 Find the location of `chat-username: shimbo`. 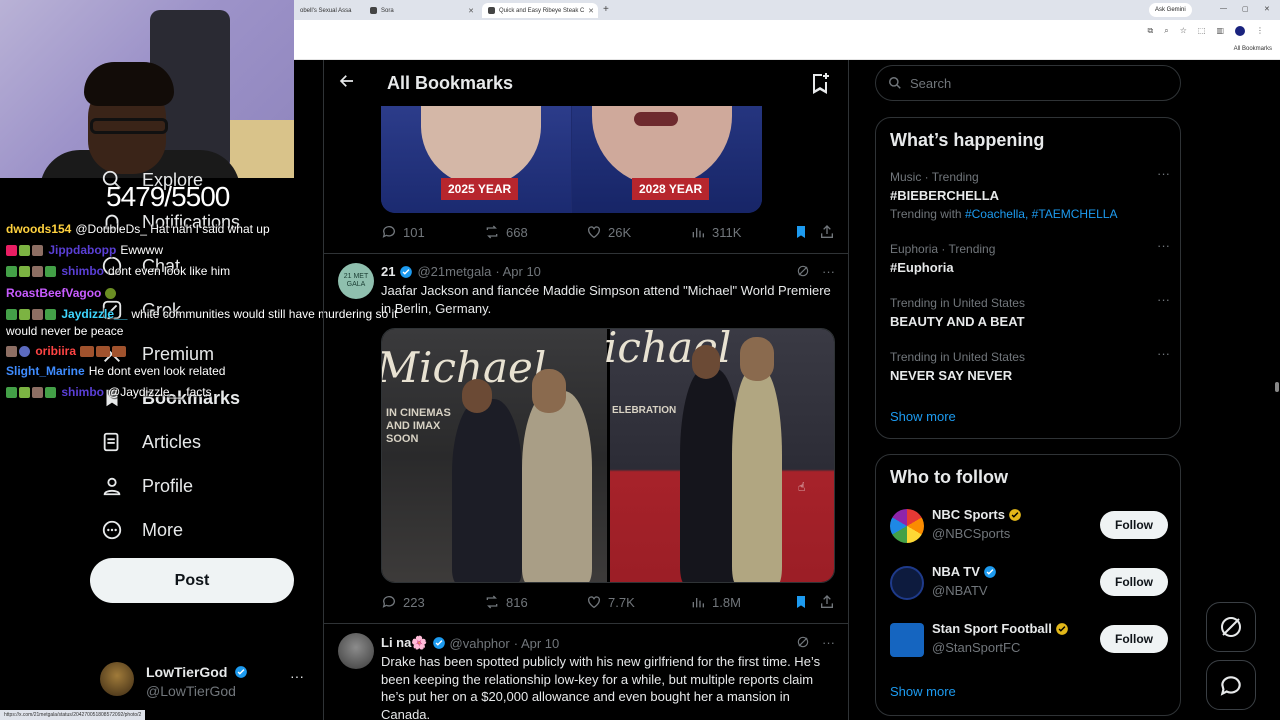

chat-username: shimbo is located at coordinates (83, 392).